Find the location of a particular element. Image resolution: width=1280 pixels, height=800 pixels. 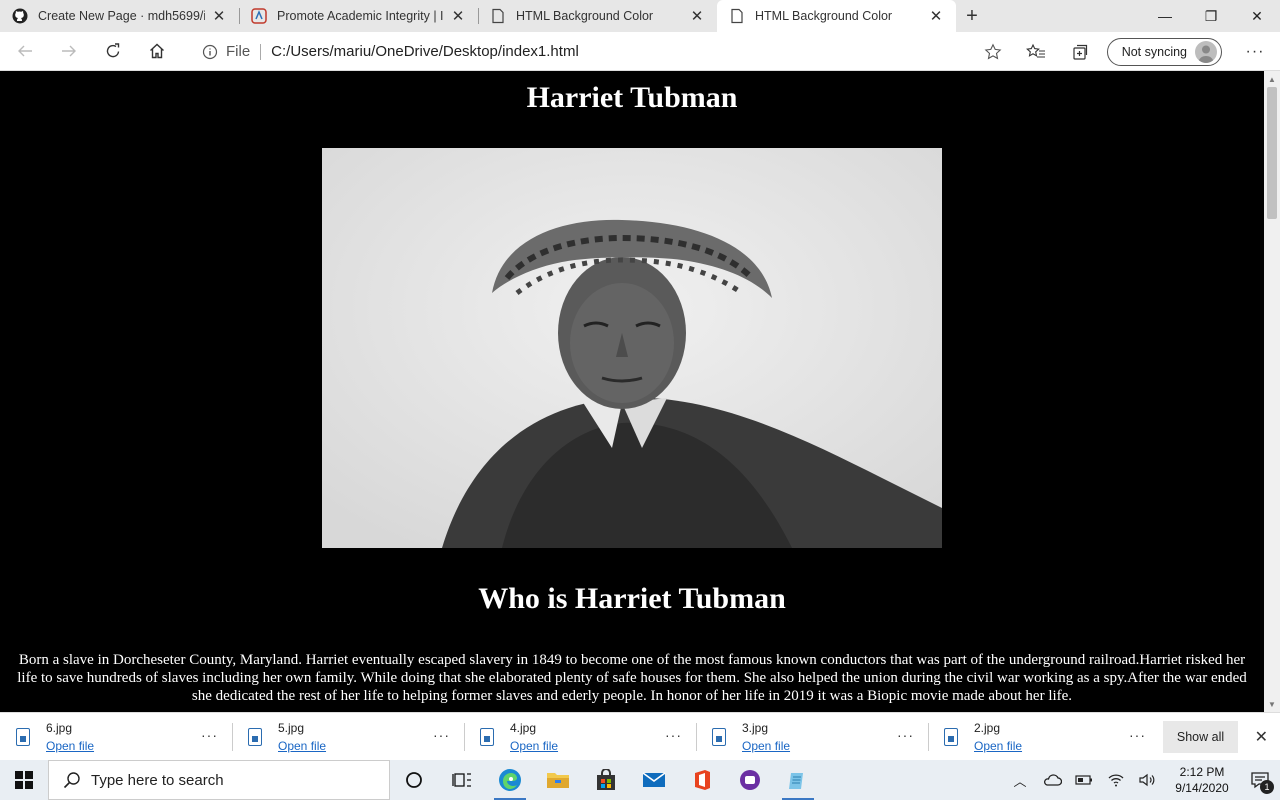

github-icon is located at coordinates (20, 16).